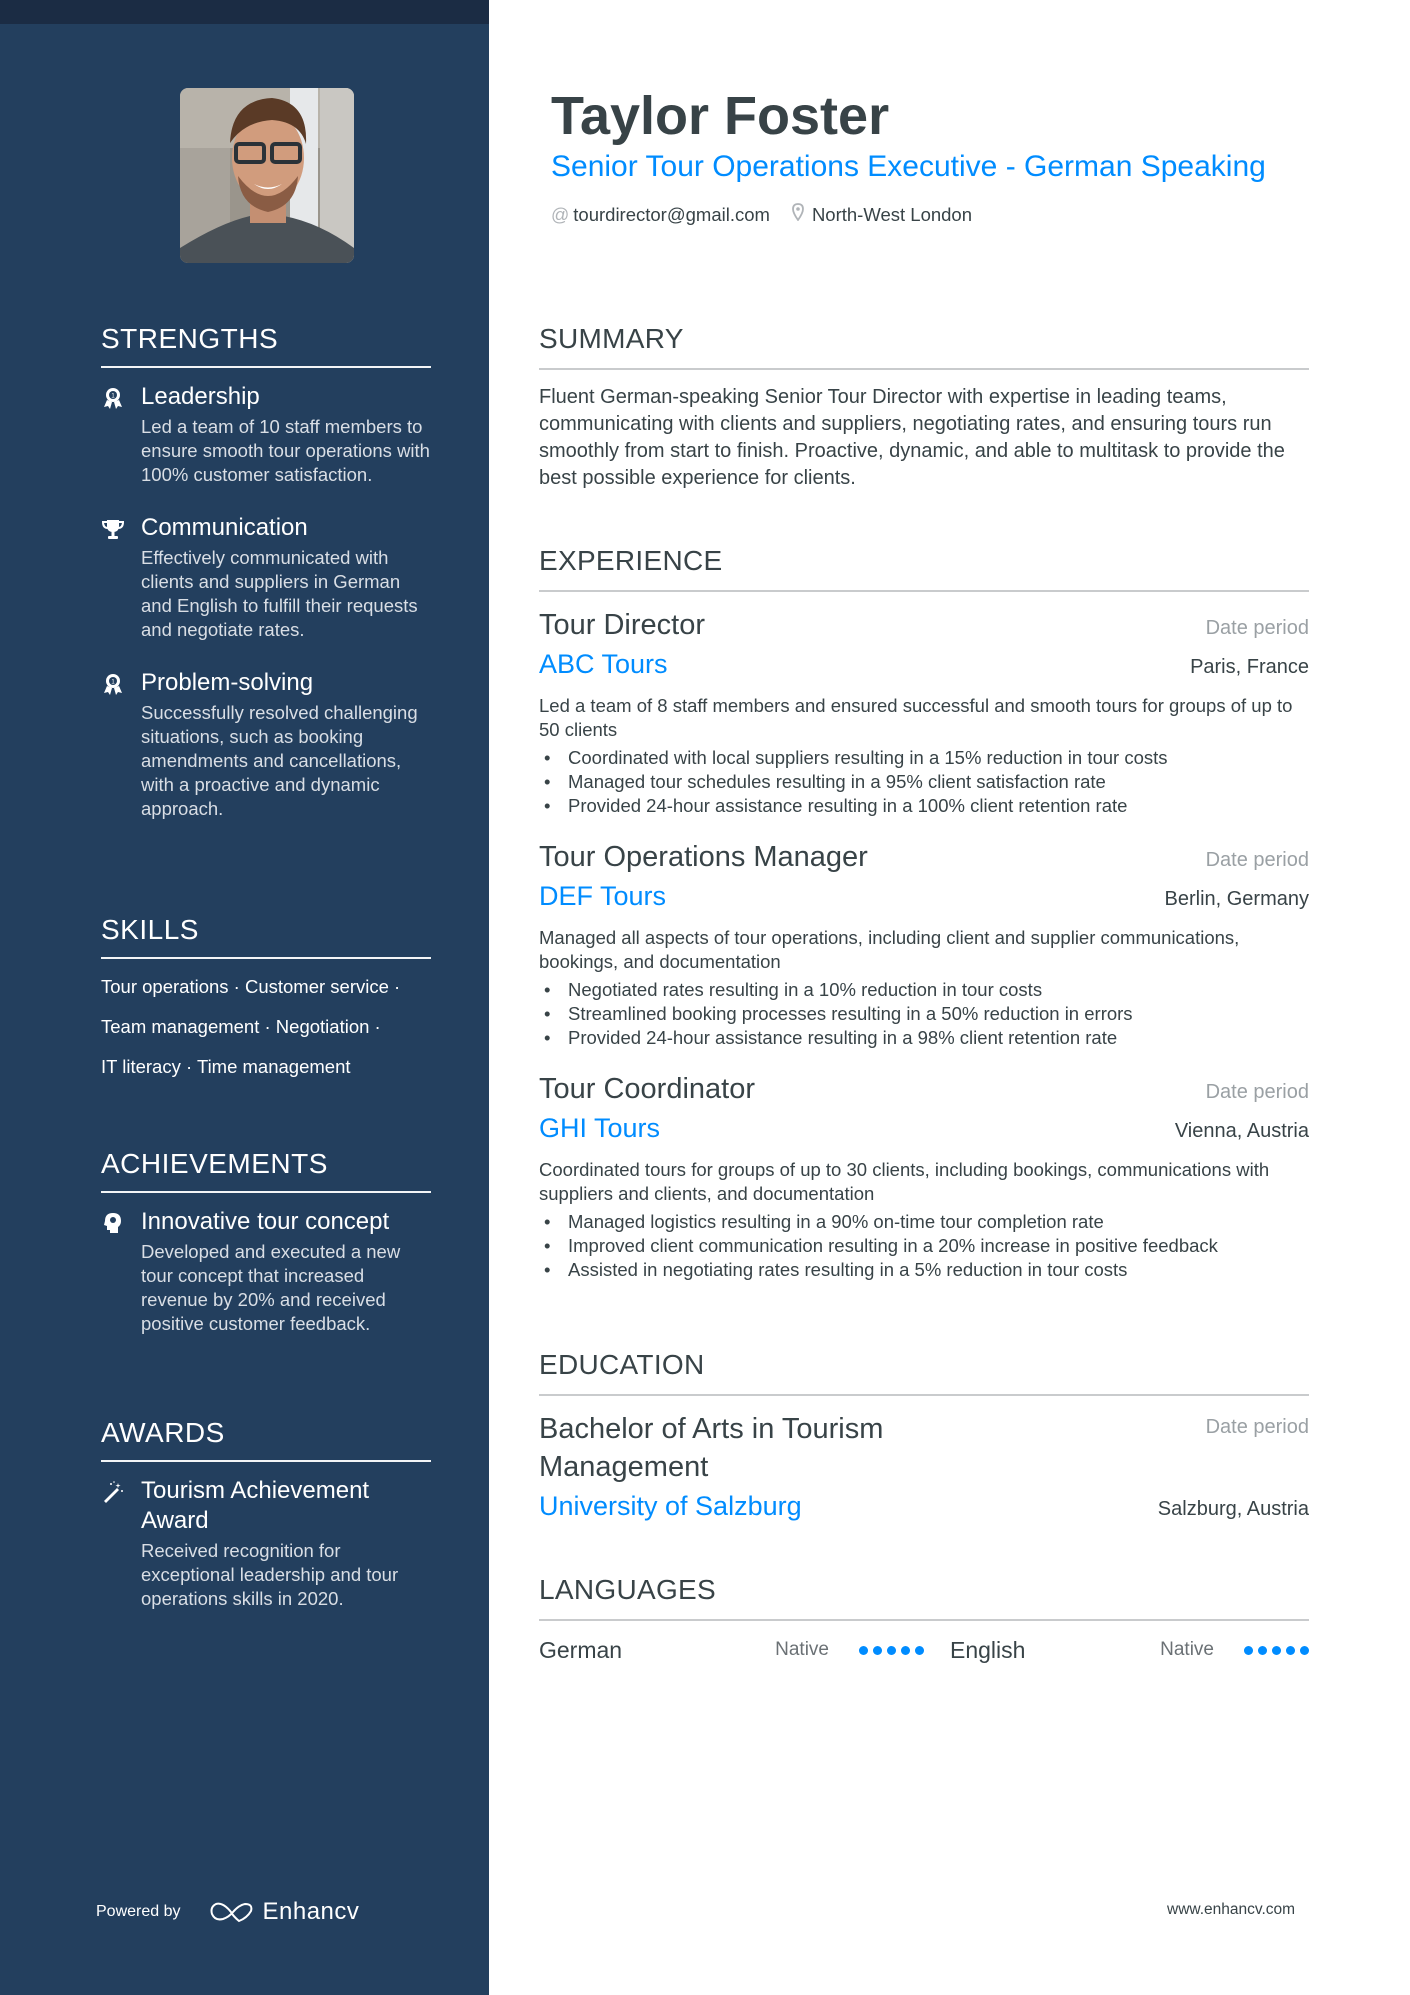  What do you see at coordinates (599, 1128) in the screenshot?
I see `company-name: GHI Tours` at bounding box center [599, 1128].